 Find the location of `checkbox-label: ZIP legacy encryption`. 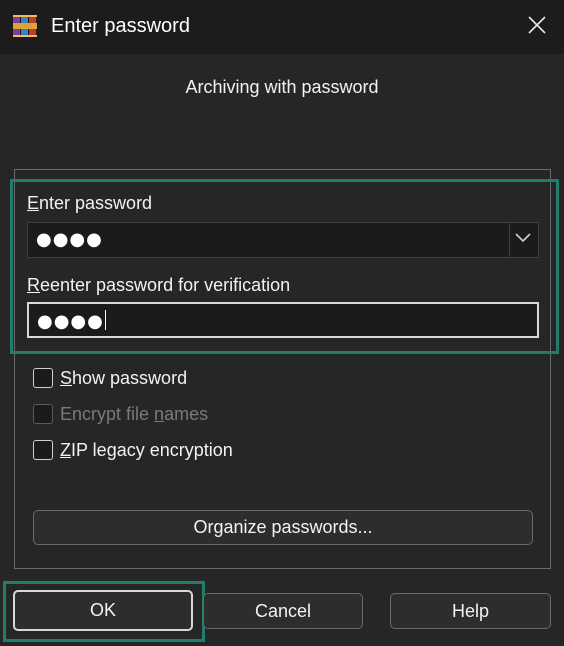

checkbox-label: ZIP legacy encryption is located at coordinates (146, 449).